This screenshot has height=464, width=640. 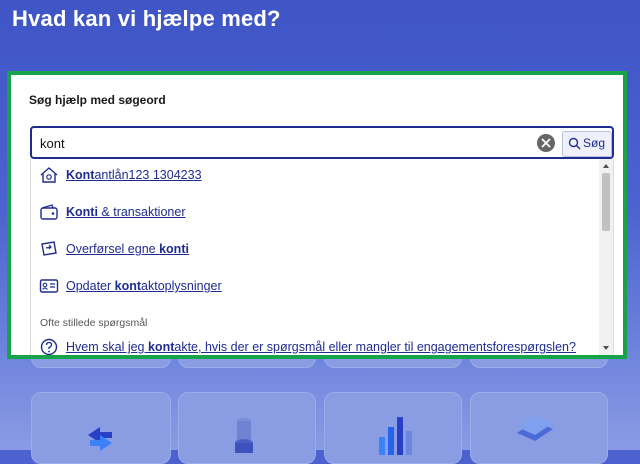 I want to click on clear-search-button, so click(x=546, y=143).